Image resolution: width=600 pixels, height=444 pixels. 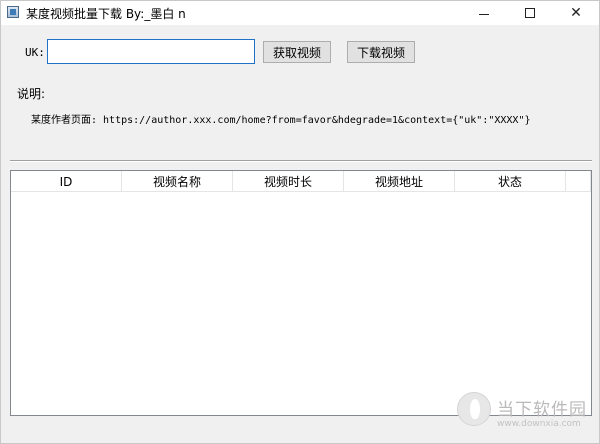 I want to click on column-header-filler, so click(x=578, y=181).